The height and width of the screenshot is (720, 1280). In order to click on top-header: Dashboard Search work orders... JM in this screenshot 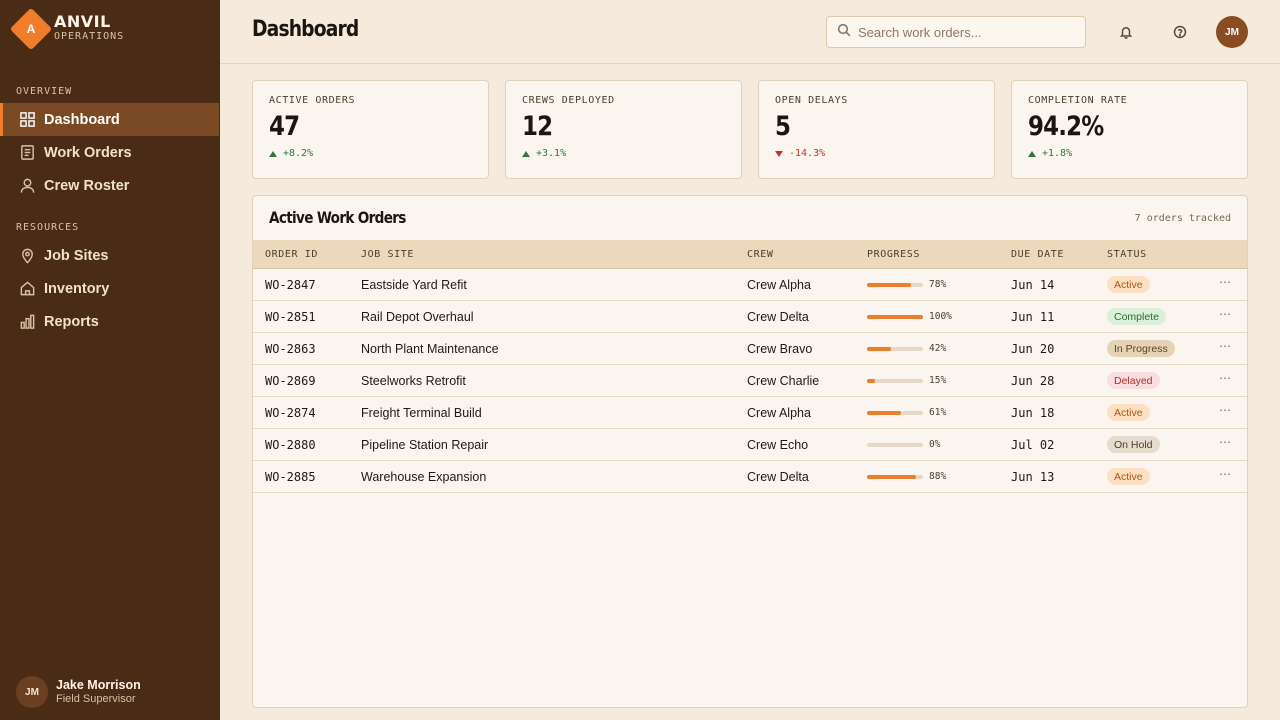, I will do `click(750, 32)`.